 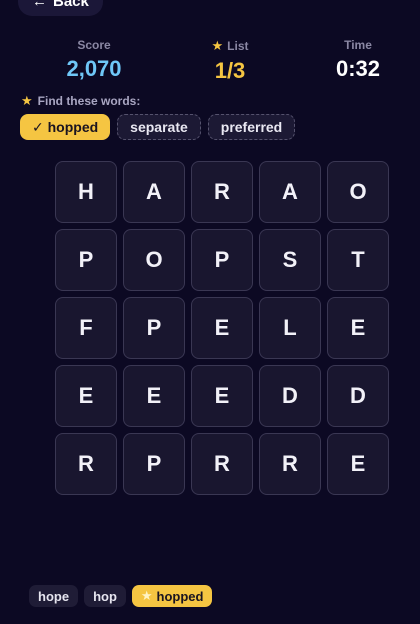 I want to click on target-word-2: preferred, so click(x=251, y=127).